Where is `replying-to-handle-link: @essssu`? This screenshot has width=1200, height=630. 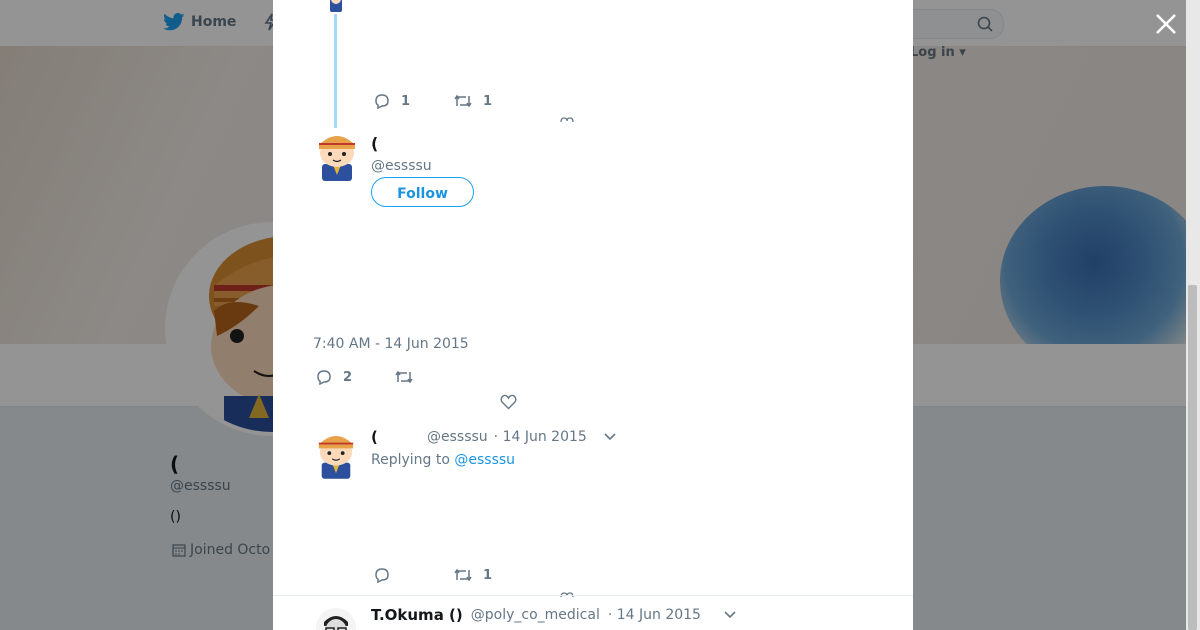 replying-to-handle-link: @essssu is located at coordinates (484, 460).